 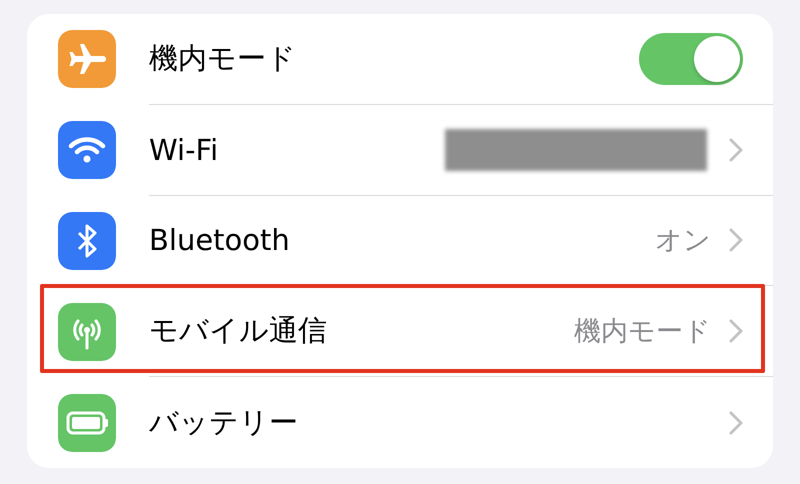 What do you see at coordinates (691, 58) in the screenshot?
I see `toggle-switch` at bounding box center [691, 58].